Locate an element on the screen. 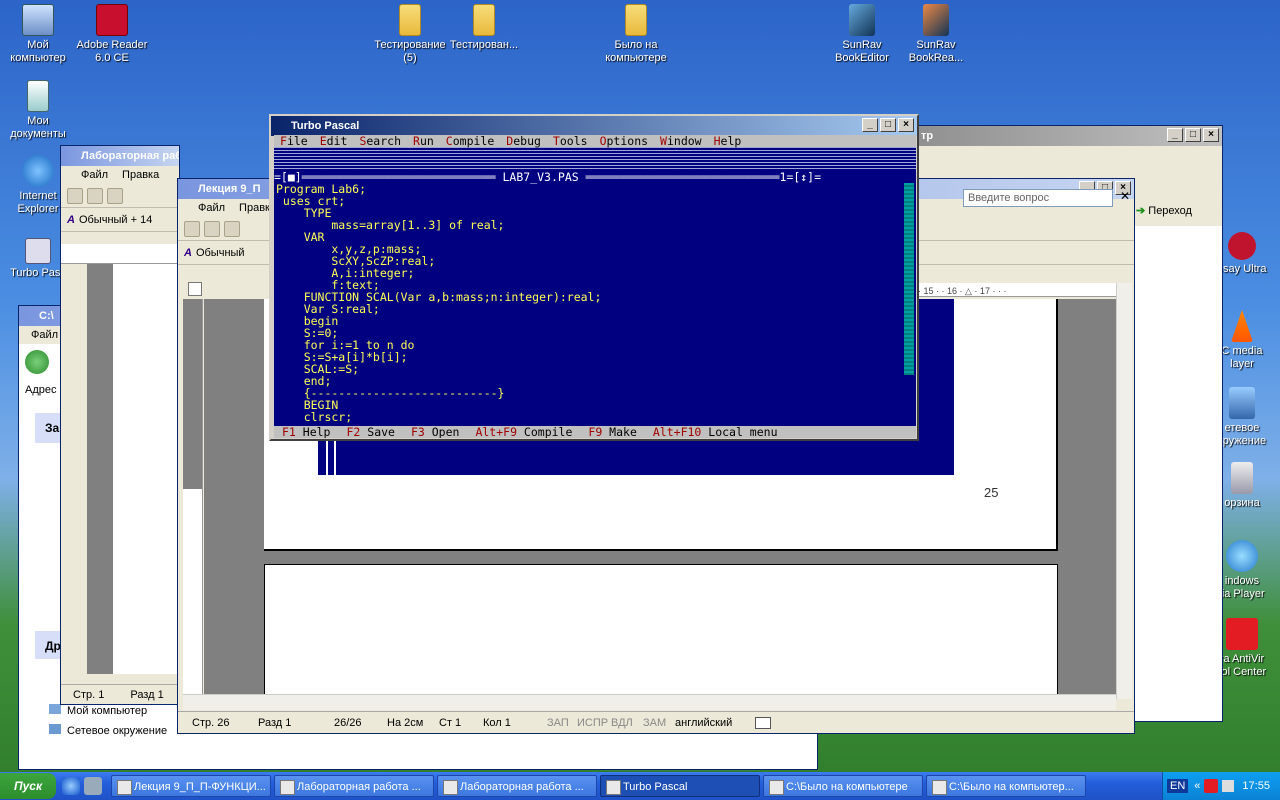 The width and height of the screenshot is (1280, 800). status-page: Стр. 26 is located at coordinates (211, 722).